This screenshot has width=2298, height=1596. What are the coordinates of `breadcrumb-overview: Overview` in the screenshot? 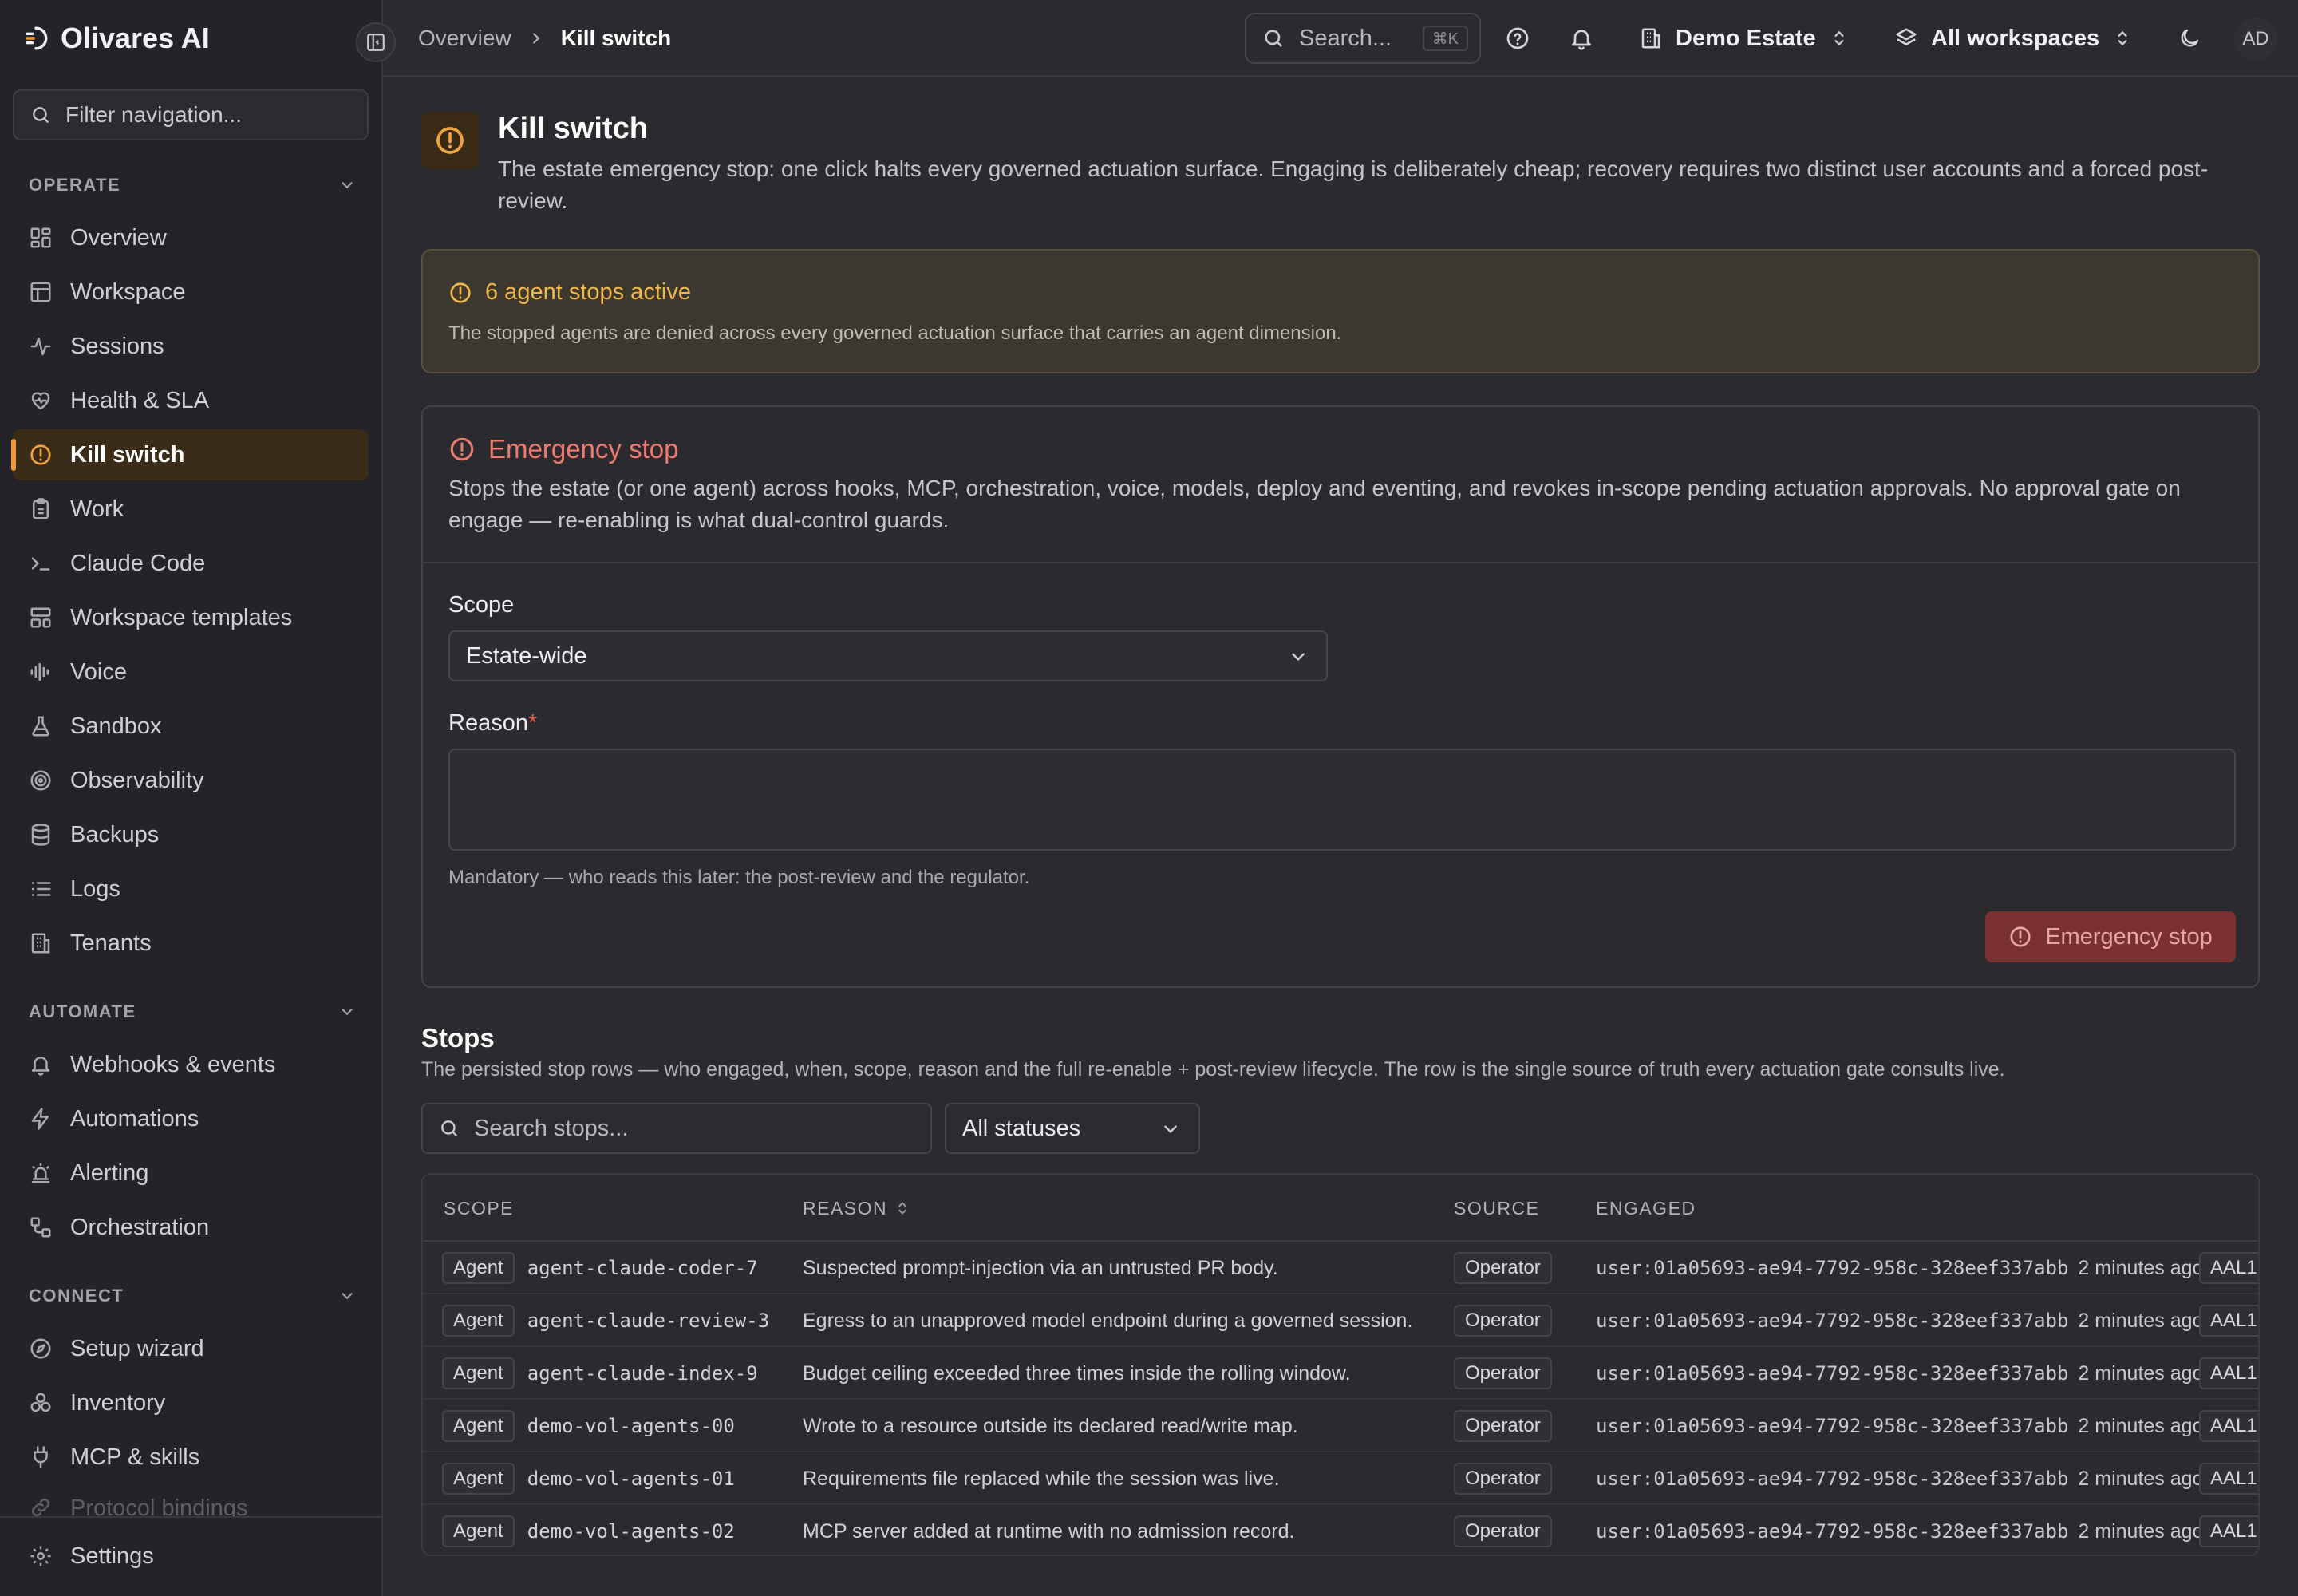 It's located at (465, 38).